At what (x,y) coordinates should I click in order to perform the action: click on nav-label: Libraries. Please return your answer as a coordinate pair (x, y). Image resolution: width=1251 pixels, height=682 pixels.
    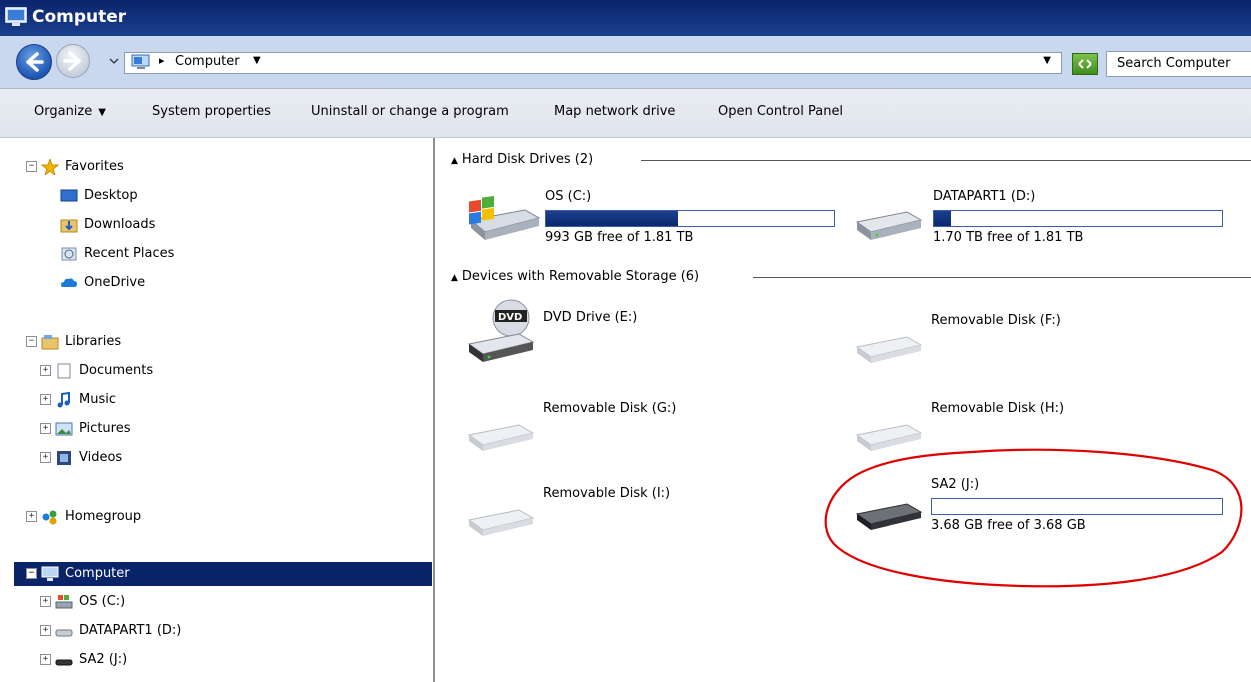
    Looking at the image, I should click on (93, 341).